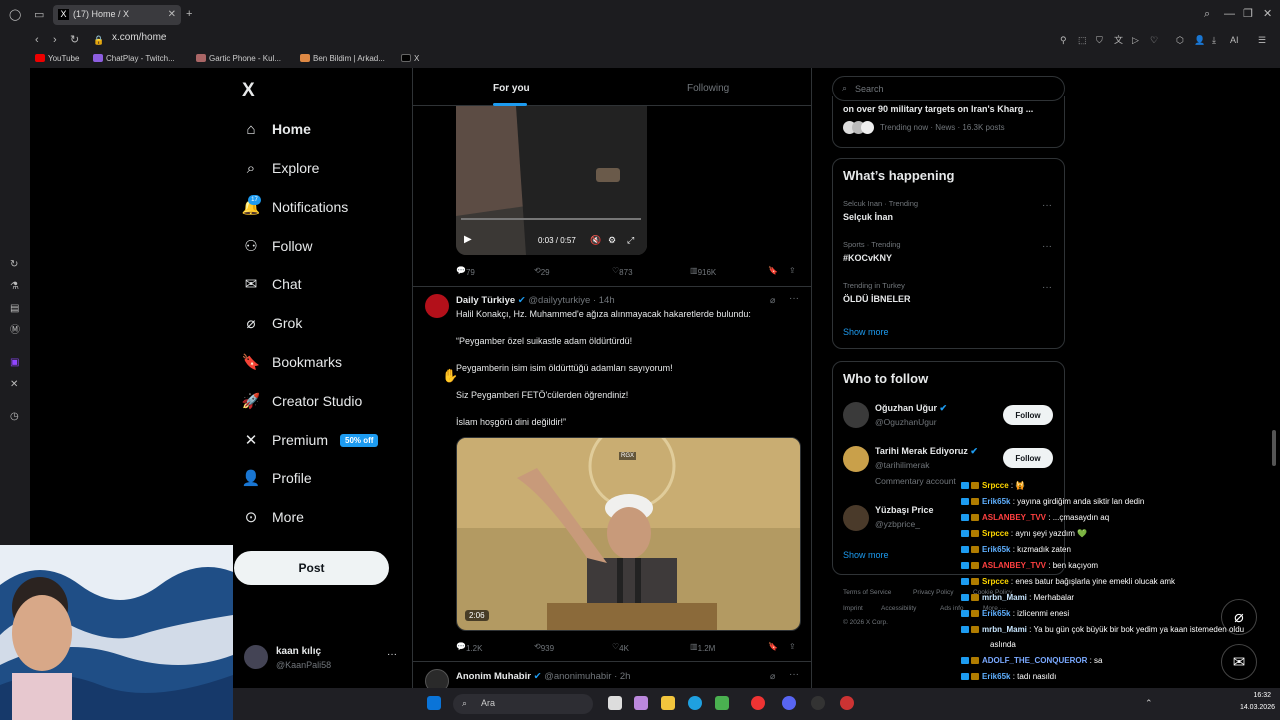 The height and width of the screenshot is (720, 1280). What do you see at coordinates (55, 40) in the screenshot?
I see `forward-icon: ›` at bounding box center [55, 40].